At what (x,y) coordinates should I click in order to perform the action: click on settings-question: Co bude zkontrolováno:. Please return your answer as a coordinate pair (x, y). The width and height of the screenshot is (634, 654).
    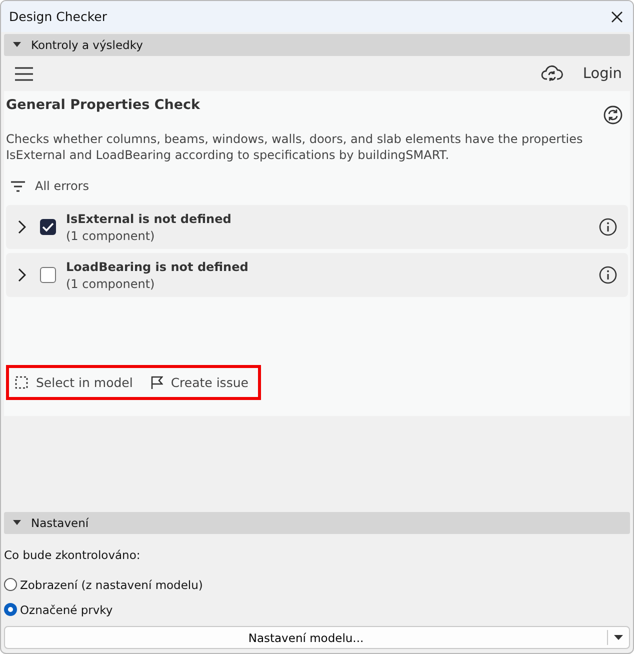
    Looking at the image, I should click on (73, 555).